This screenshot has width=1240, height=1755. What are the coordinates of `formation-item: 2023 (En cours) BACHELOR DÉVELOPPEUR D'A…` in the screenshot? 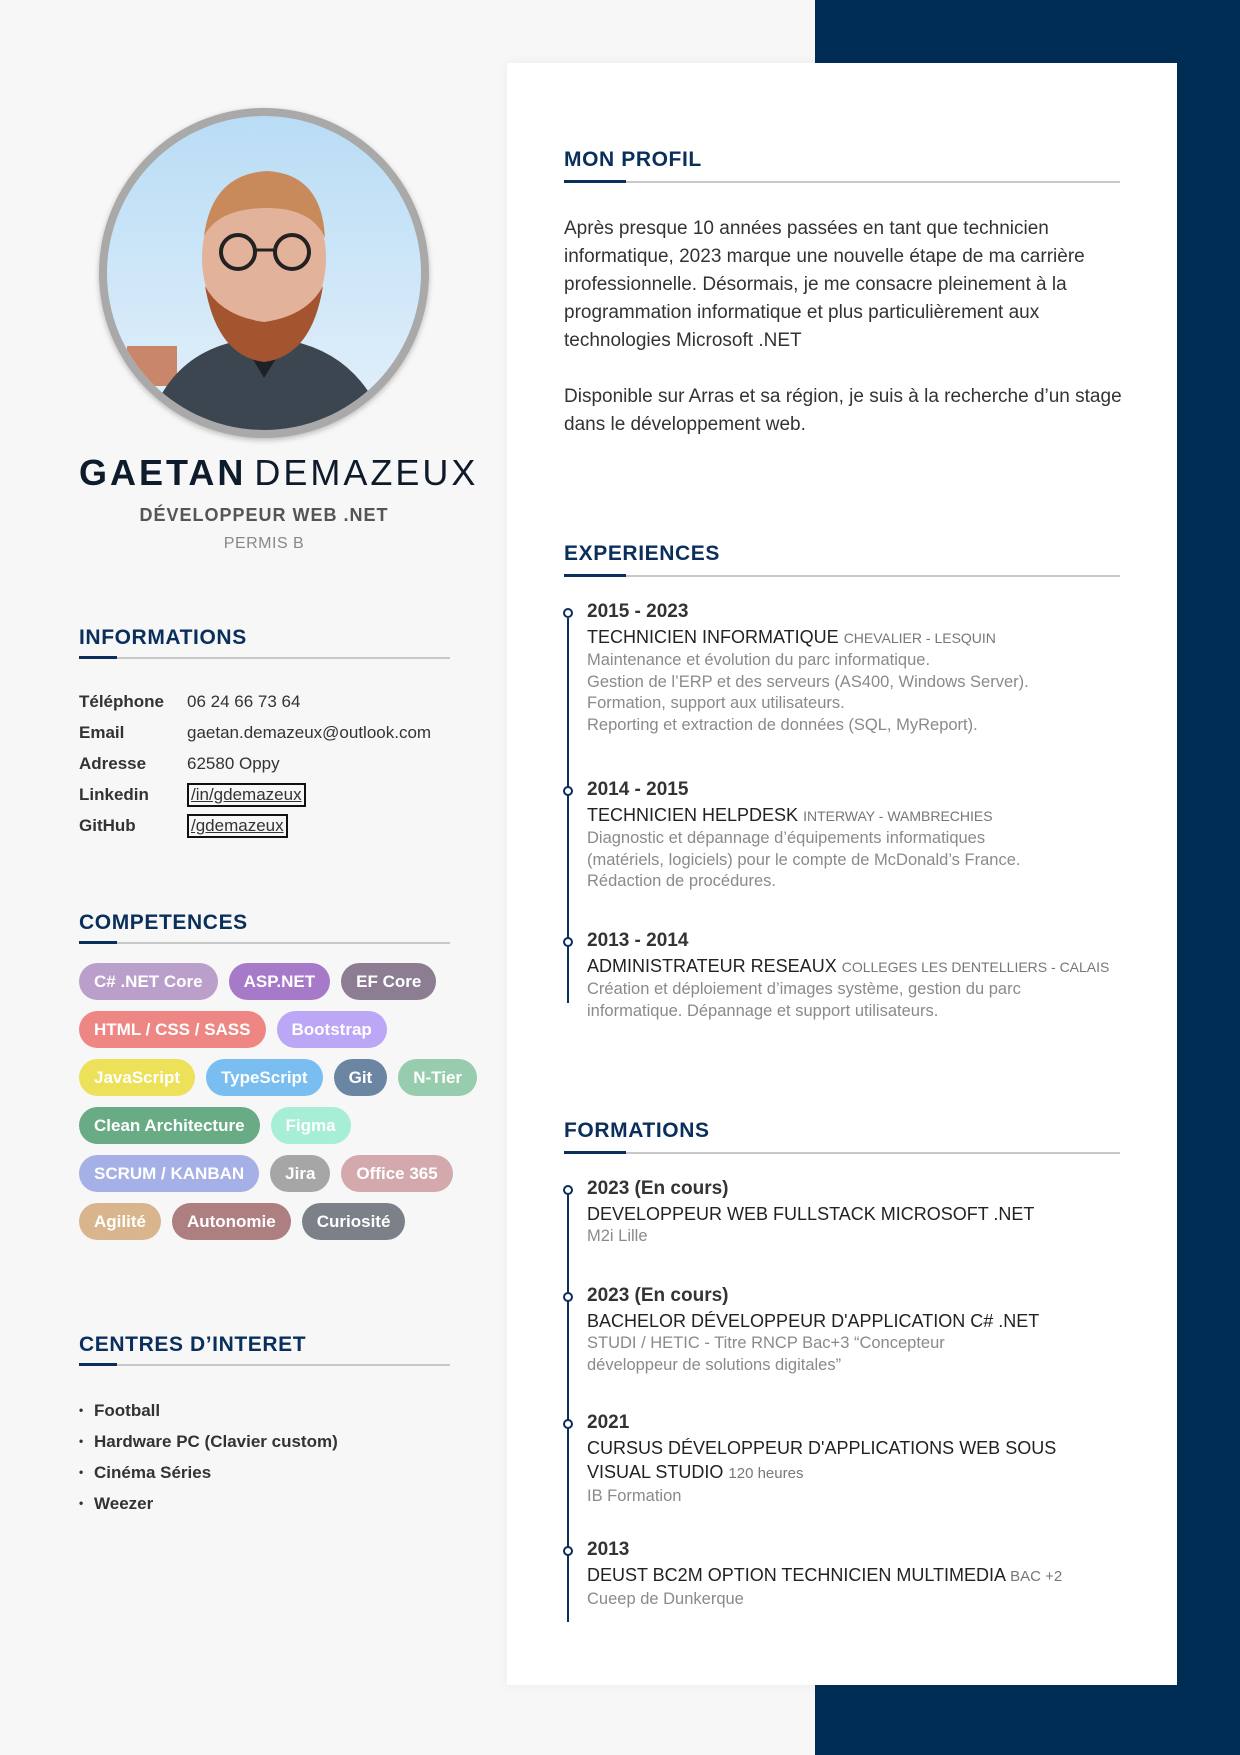 It's located at (852, 1329).